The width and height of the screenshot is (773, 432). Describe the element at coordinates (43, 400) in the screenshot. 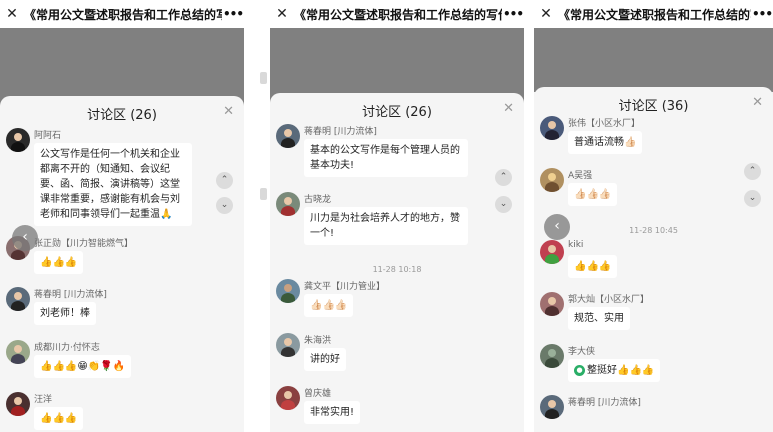

I see `commenter-name: 汪洋` at that location.